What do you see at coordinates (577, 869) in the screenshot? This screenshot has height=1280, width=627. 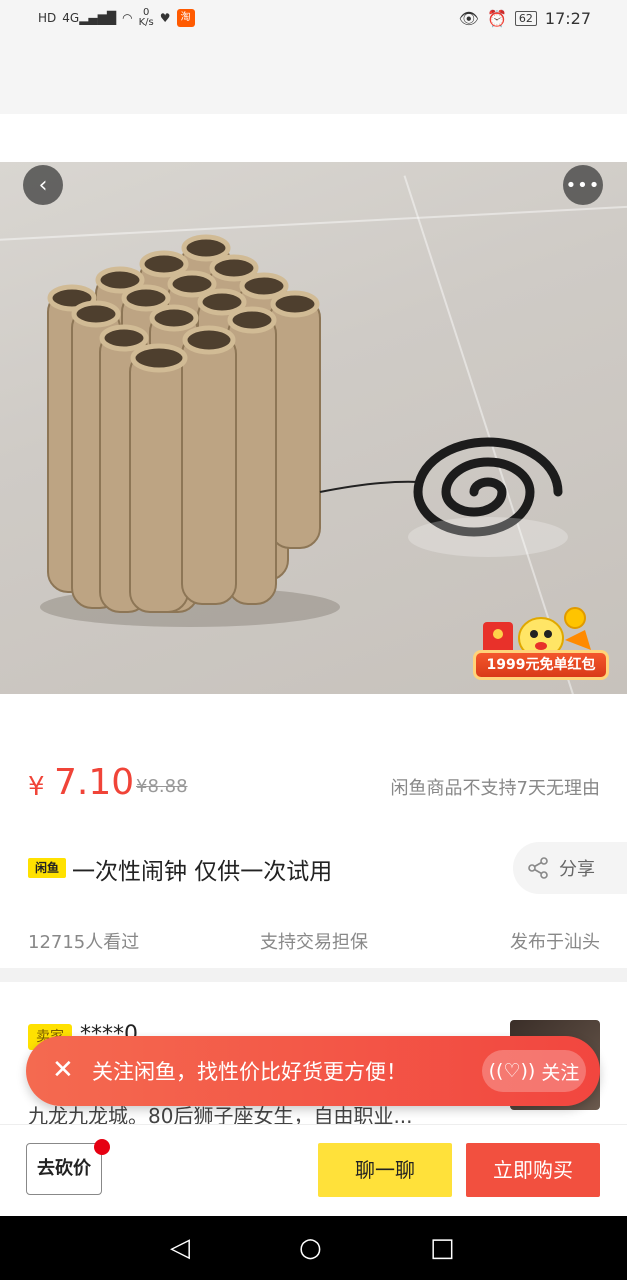 I see `share-label: 分享` at bounding box center [577, 869].